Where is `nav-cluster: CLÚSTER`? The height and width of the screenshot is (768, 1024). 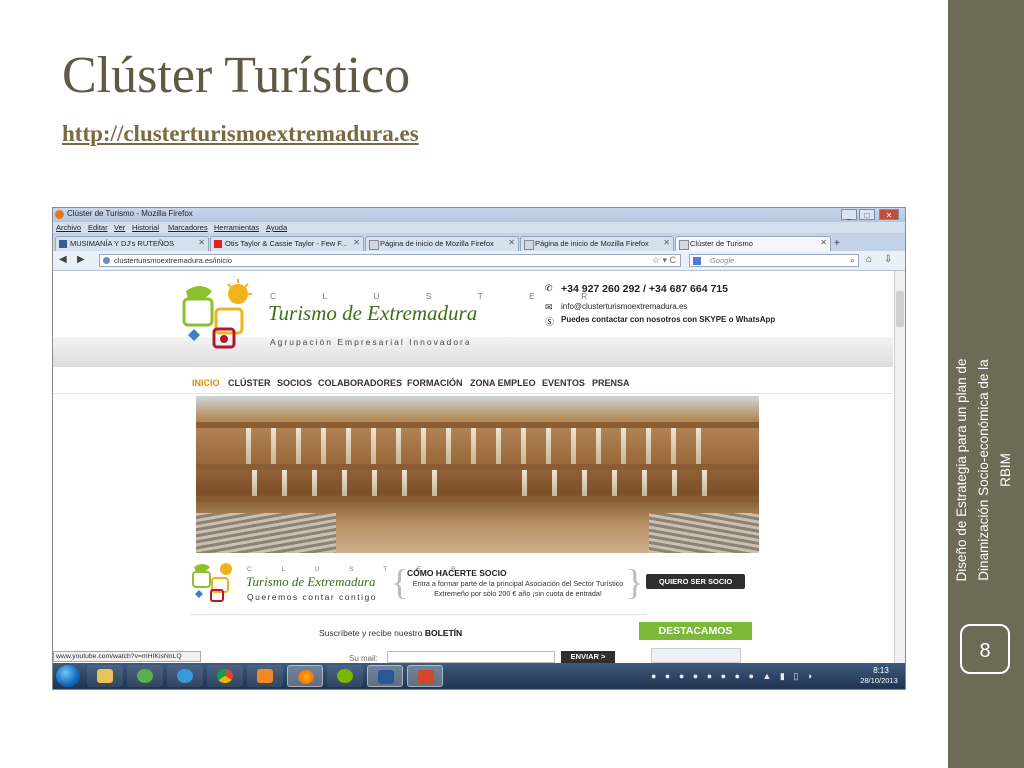
nav-cluster: CLÚSTER is located at coordinates (249, 383).